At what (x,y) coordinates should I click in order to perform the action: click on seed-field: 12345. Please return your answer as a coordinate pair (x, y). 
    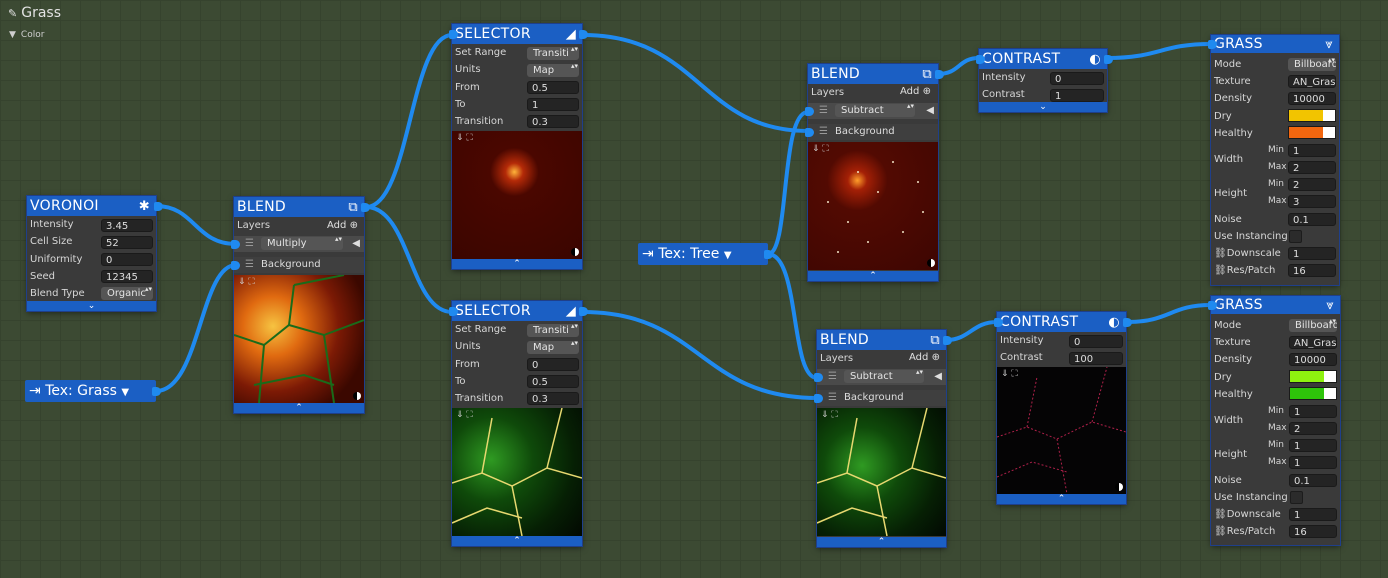
    Looking at the image, I should click on (127, 276).